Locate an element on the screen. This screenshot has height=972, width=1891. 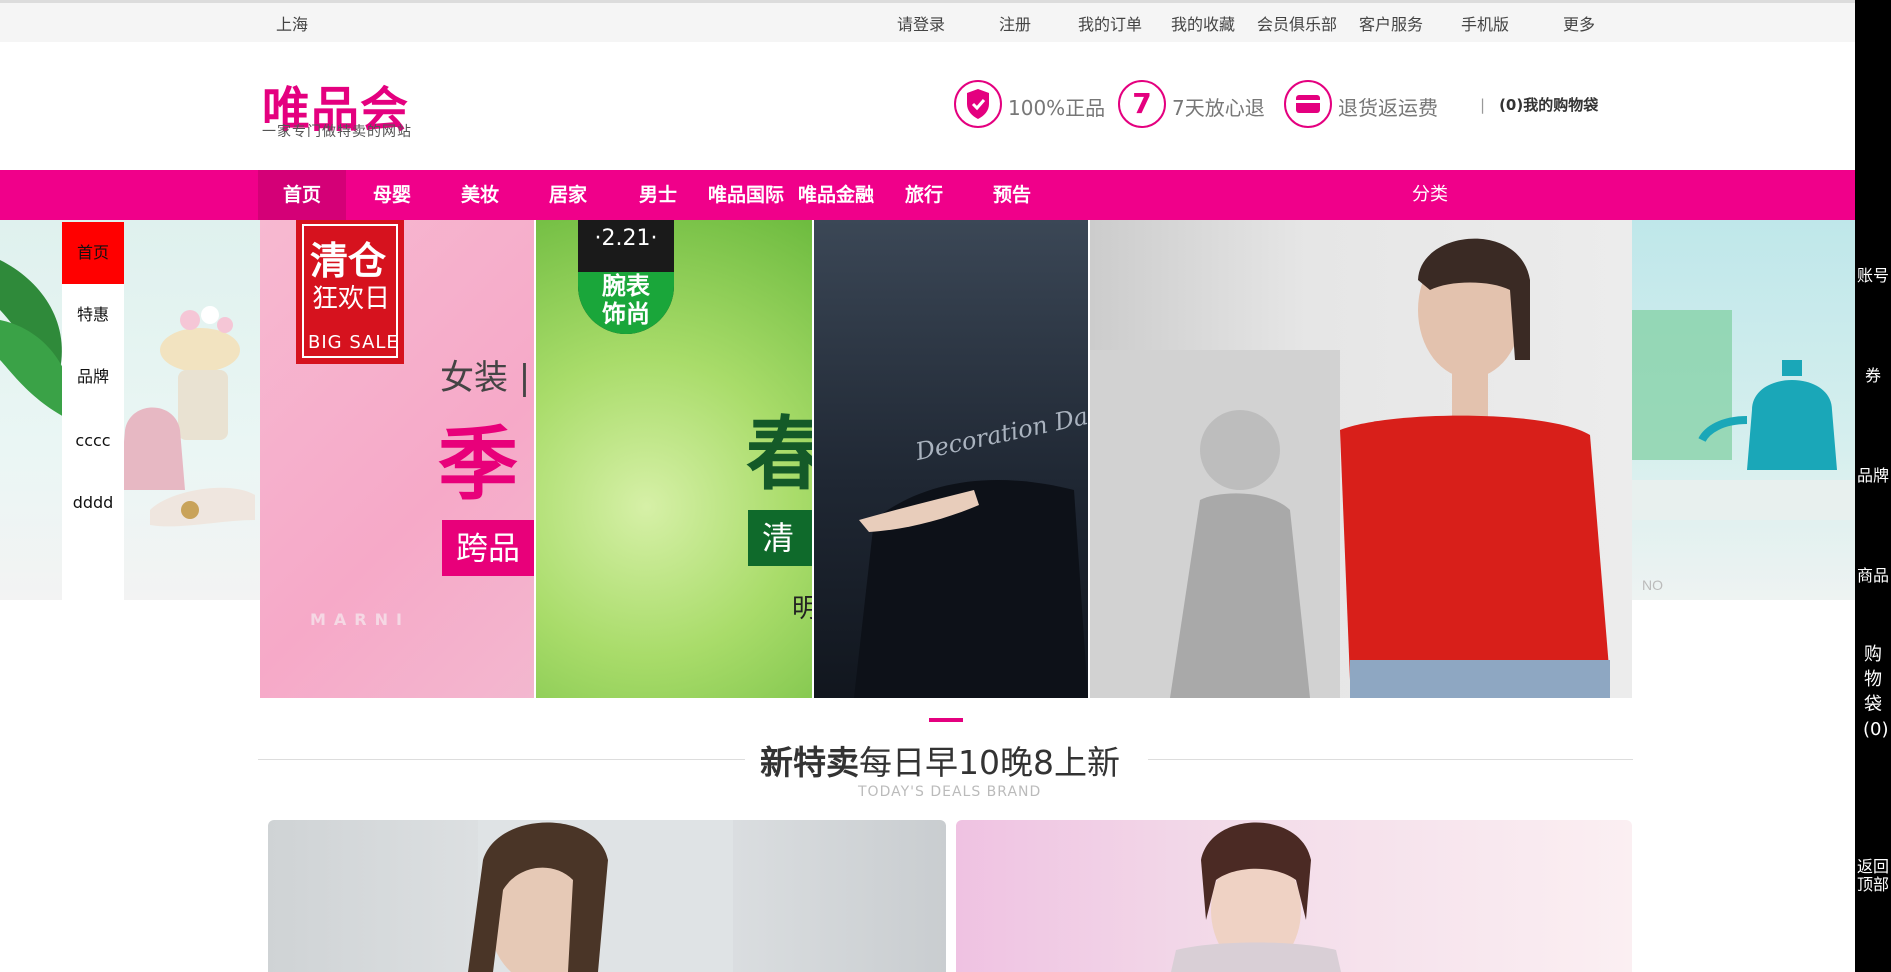
nav-international: 唯品国际 is located at coordinates (746, 195).